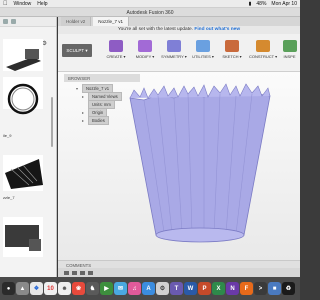  Describe the element at coordinates (288, 288) in the screenshot. I see `trash-icon: ♻` at that location.